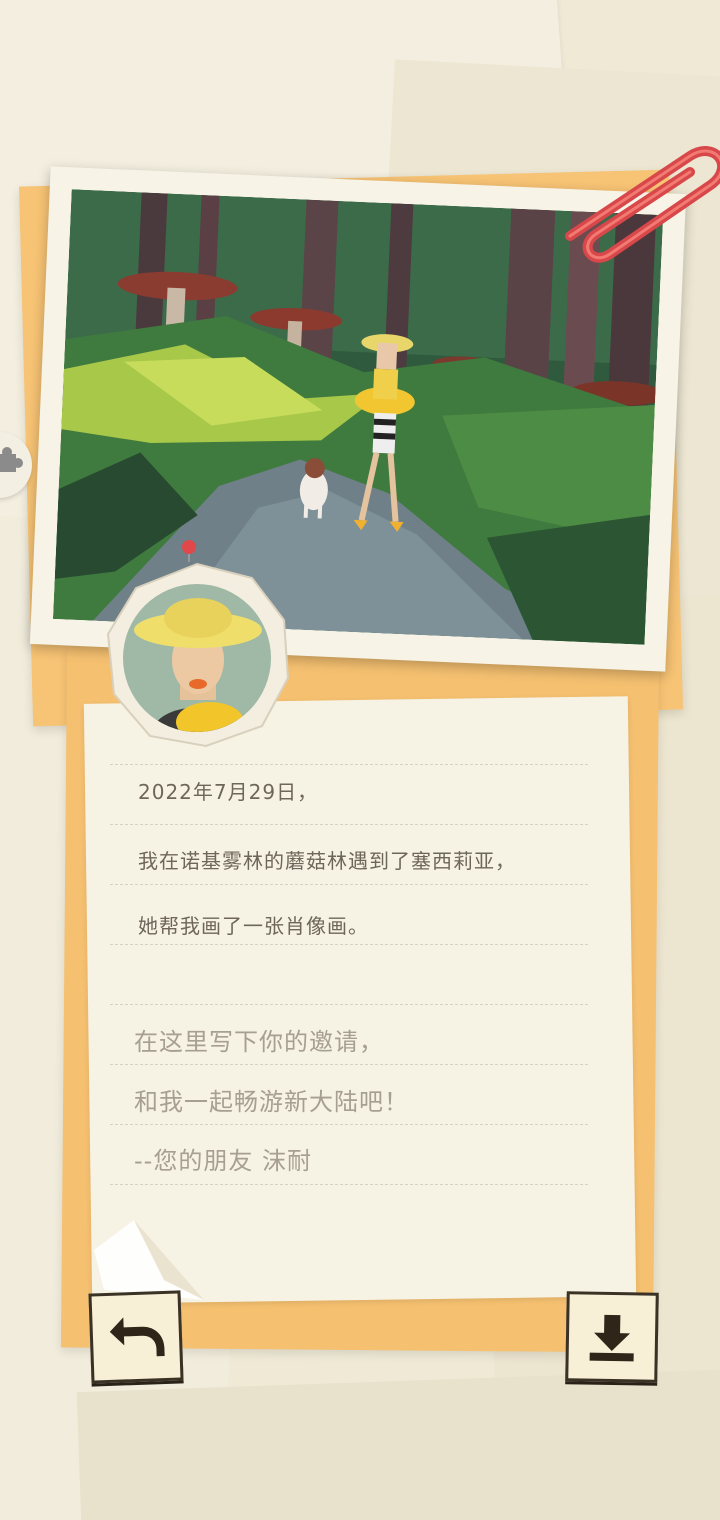 The height and width of the screenshot is (1520, 720). I want to click on letter-line-2: 我在诺基雾林的蘑菇林遇到了塞西莉亚，, so click(327, 861).